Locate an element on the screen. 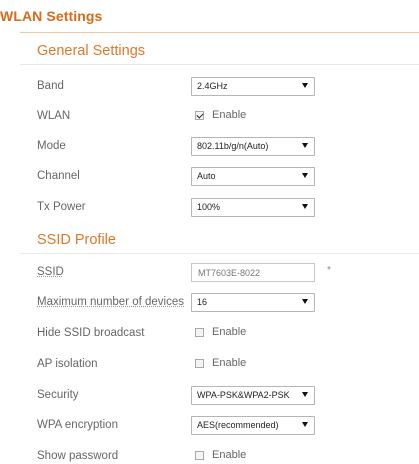  wlan-enable-checkbox is located at coordinates (199, 115).